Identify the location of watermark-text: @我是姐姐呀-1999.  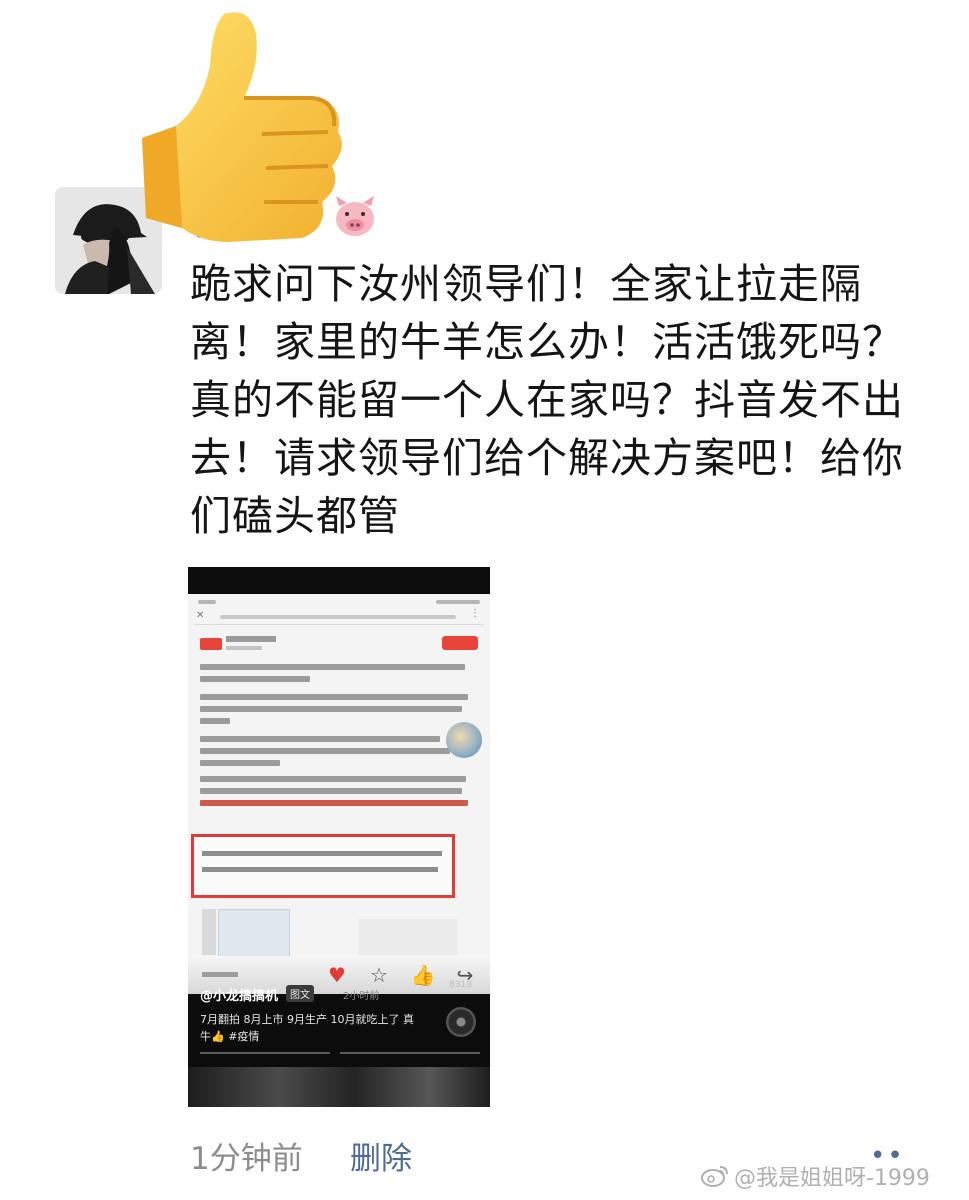
(832, 1178).